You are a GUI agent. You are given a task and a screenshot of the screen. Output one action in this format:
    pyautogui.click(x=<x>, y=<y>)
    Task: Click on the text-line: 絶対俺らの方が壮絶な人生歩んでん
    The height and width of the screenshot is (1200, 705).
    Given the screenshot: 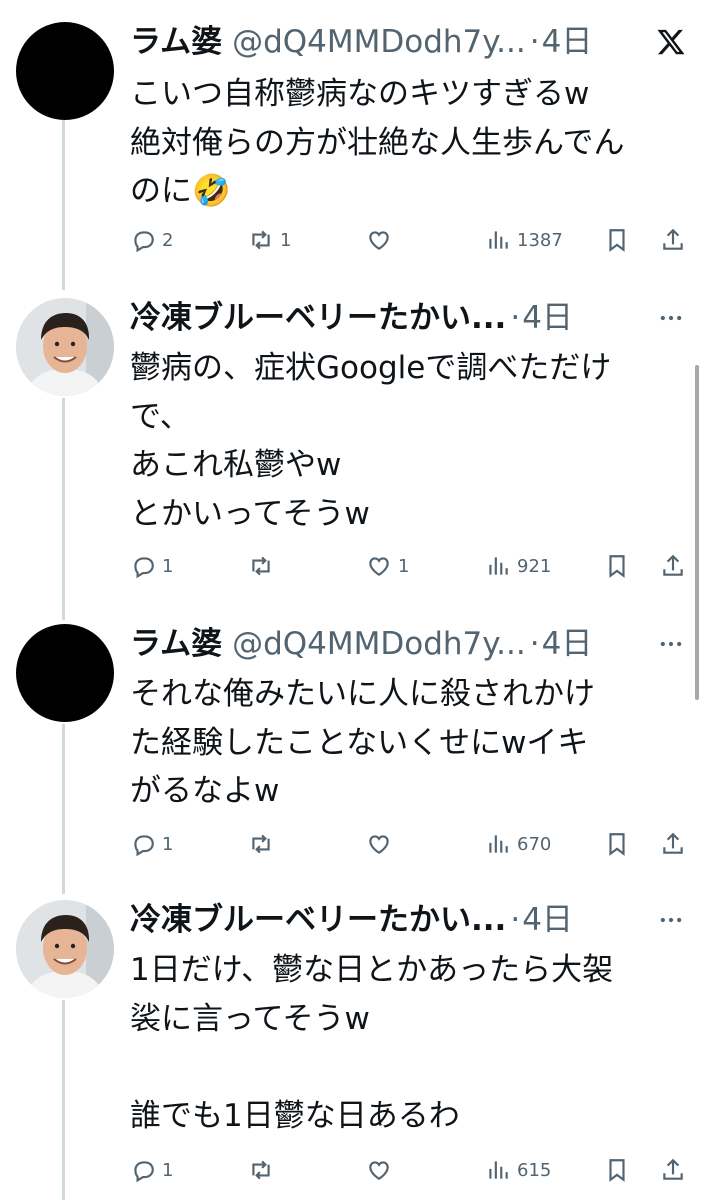 What is the action you would take?
    pyautogui.click(x=377, y=142)
    